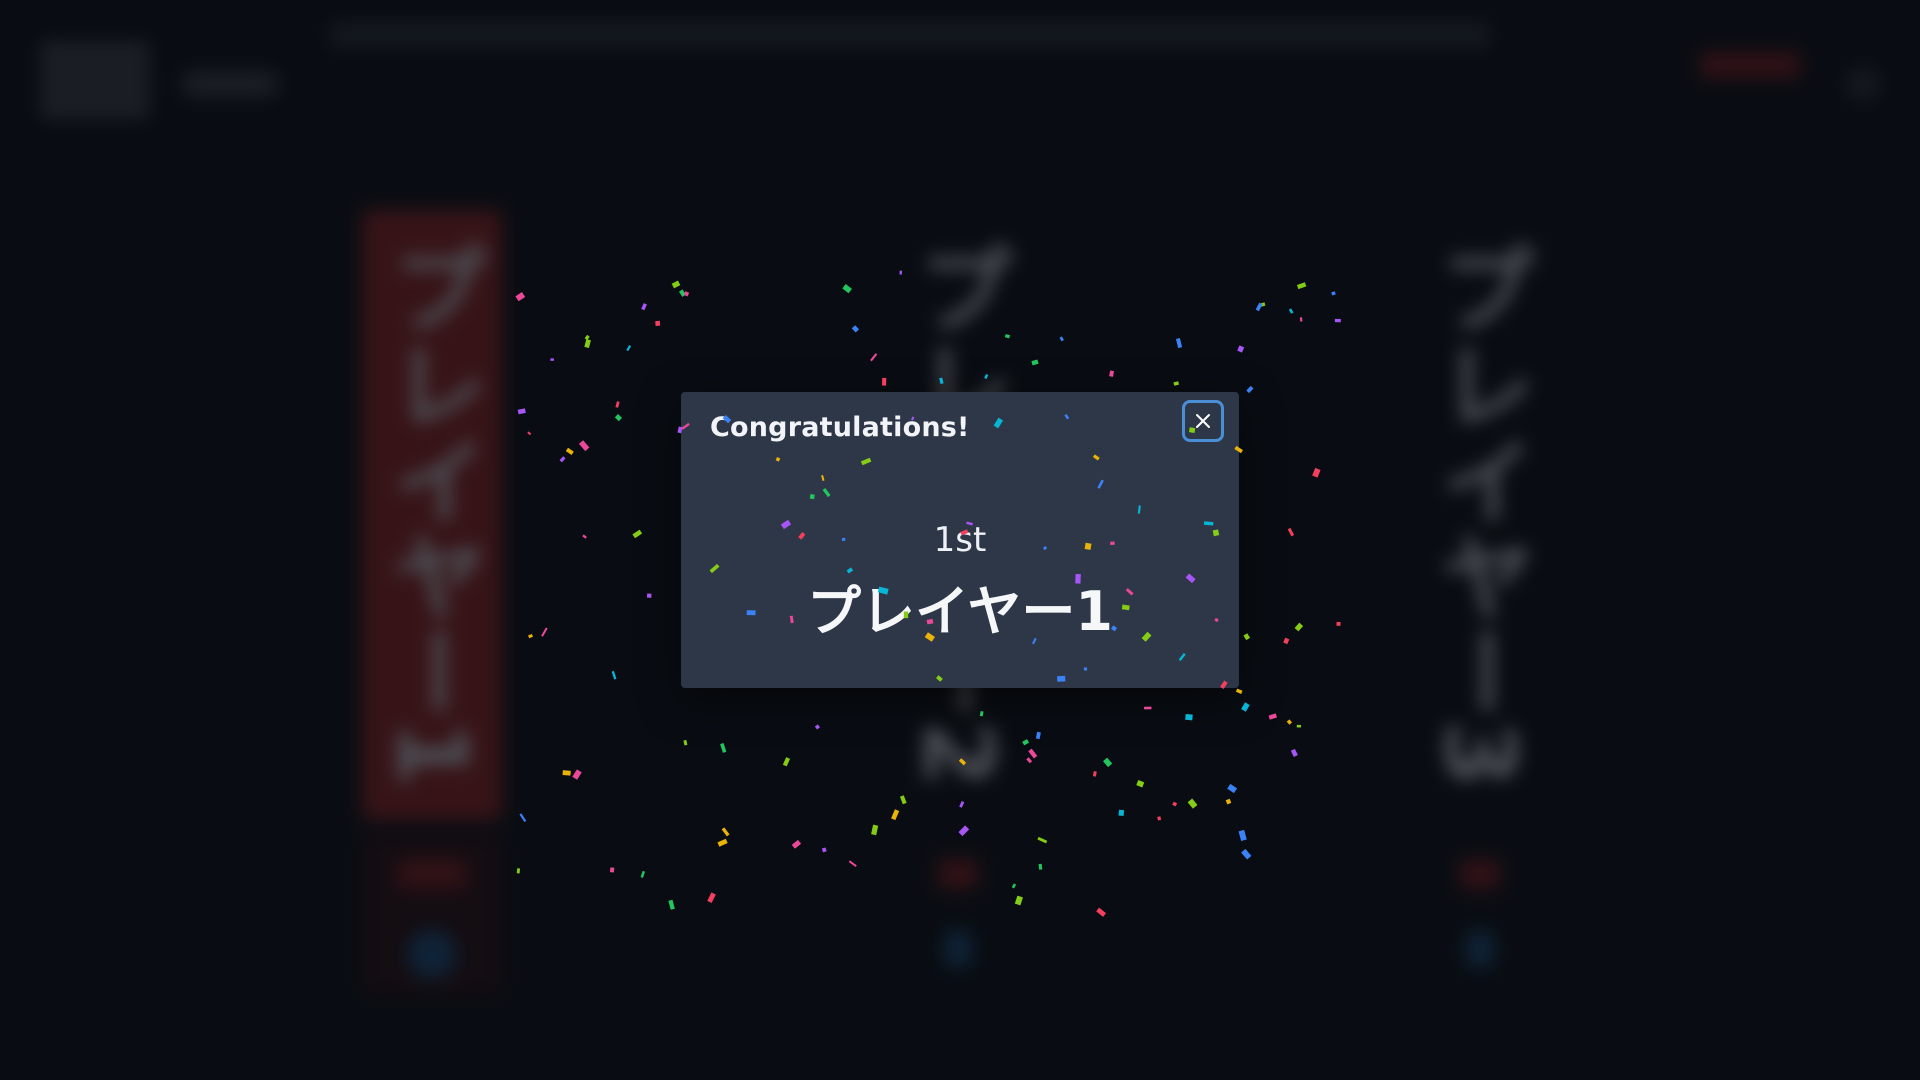 The width and height of the screenshot is (1920, 1080). I want to click on congratulations-dialog: Congratulations! 1st プレイヤー1, so click(960, 540).